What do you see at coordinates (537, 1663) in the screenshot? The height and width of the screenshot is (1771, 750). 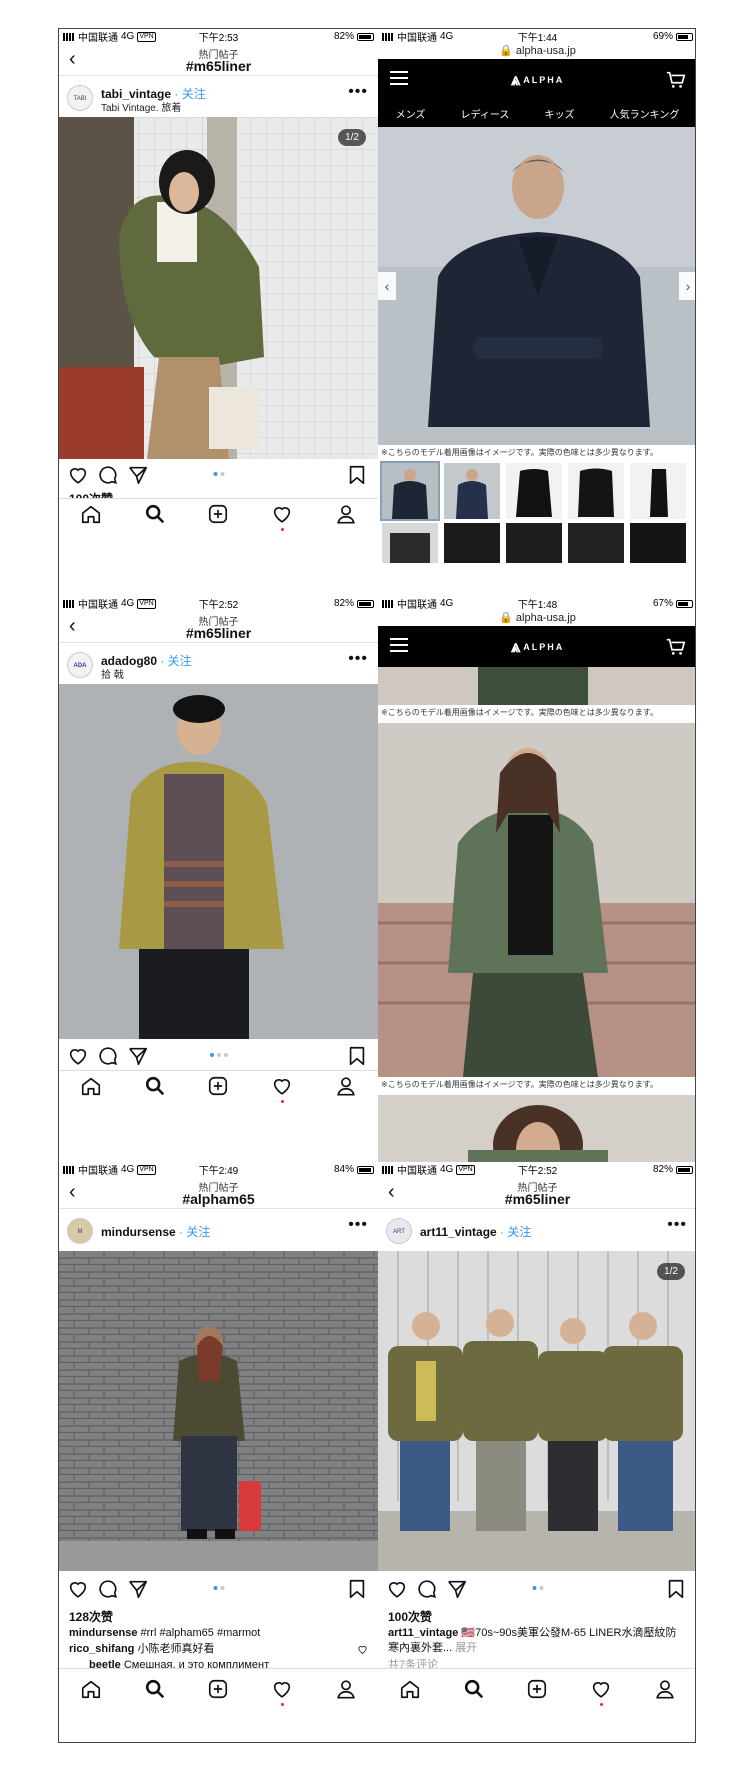 I see `view-comments-link: 共7条评论` at bounding box center [537, 1663].